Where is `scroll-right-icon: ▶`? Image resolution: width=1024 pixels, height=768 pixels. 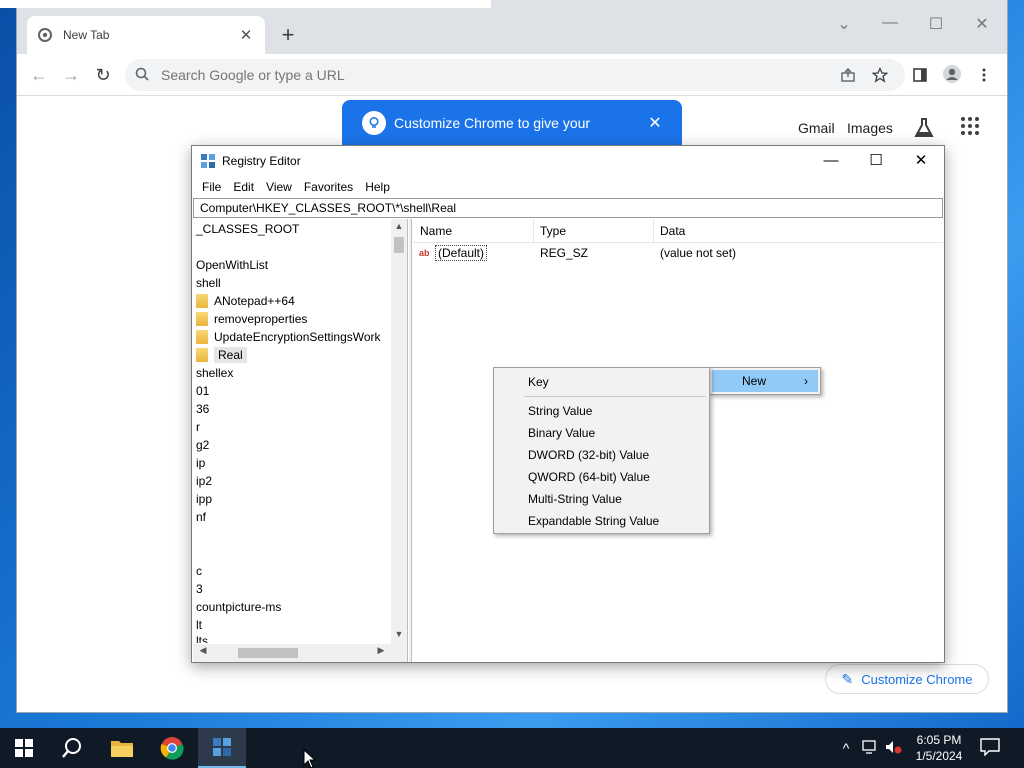 scroll-right-icon: ▶ is located at coordinates (381, 650).